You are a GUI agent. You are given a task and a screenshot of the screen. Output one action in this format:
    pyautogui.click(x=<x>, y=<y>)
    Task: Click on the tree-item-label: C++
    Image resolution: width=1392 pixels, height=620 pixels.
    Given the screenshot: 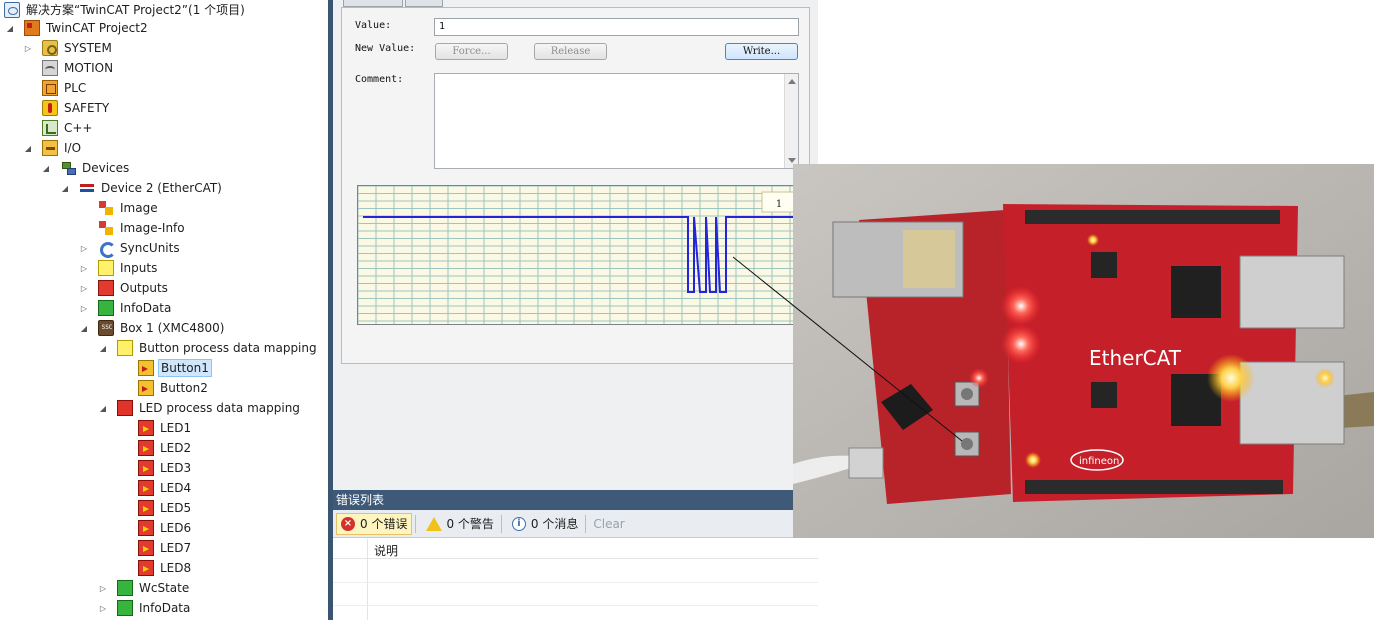 What is the action you would take?
    pyautogui.click(x=78, y=128)
    